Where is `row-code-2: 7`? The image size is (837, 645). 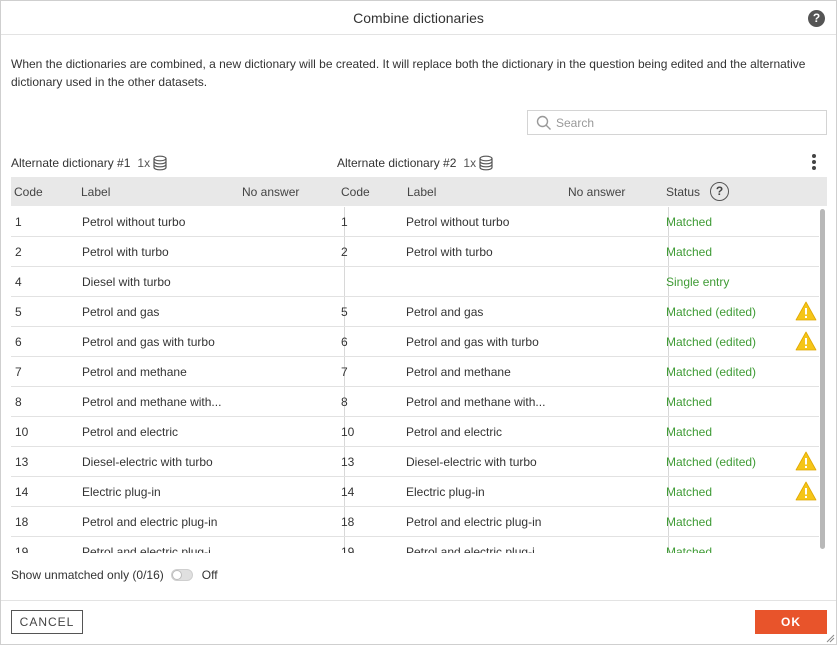 row-code-2: 7 is located at coordinates (344, 372).